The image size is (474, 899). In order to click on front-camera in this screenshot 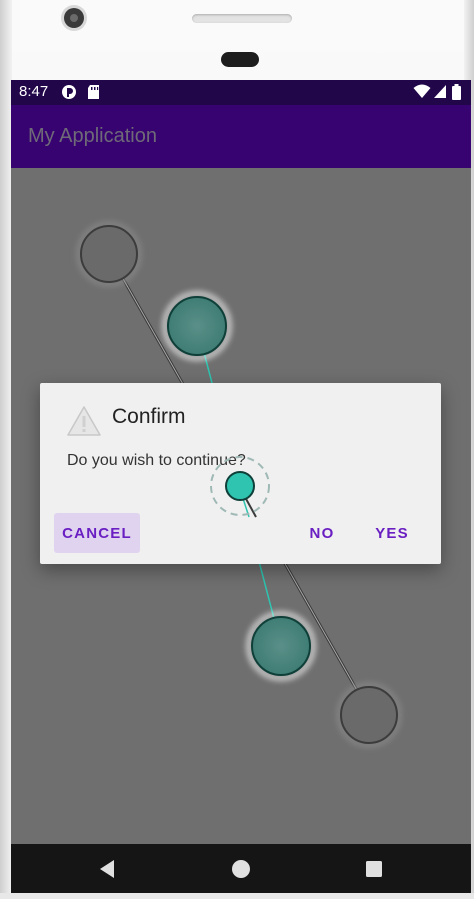, I will do `click(74, 18)`.